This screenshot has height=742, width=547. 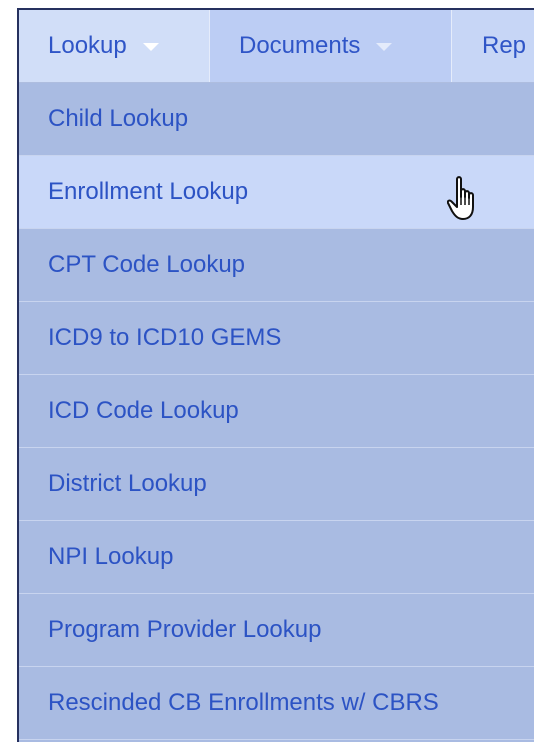 I want to click on hand-pointer-icon, so click(x=460, y=198).